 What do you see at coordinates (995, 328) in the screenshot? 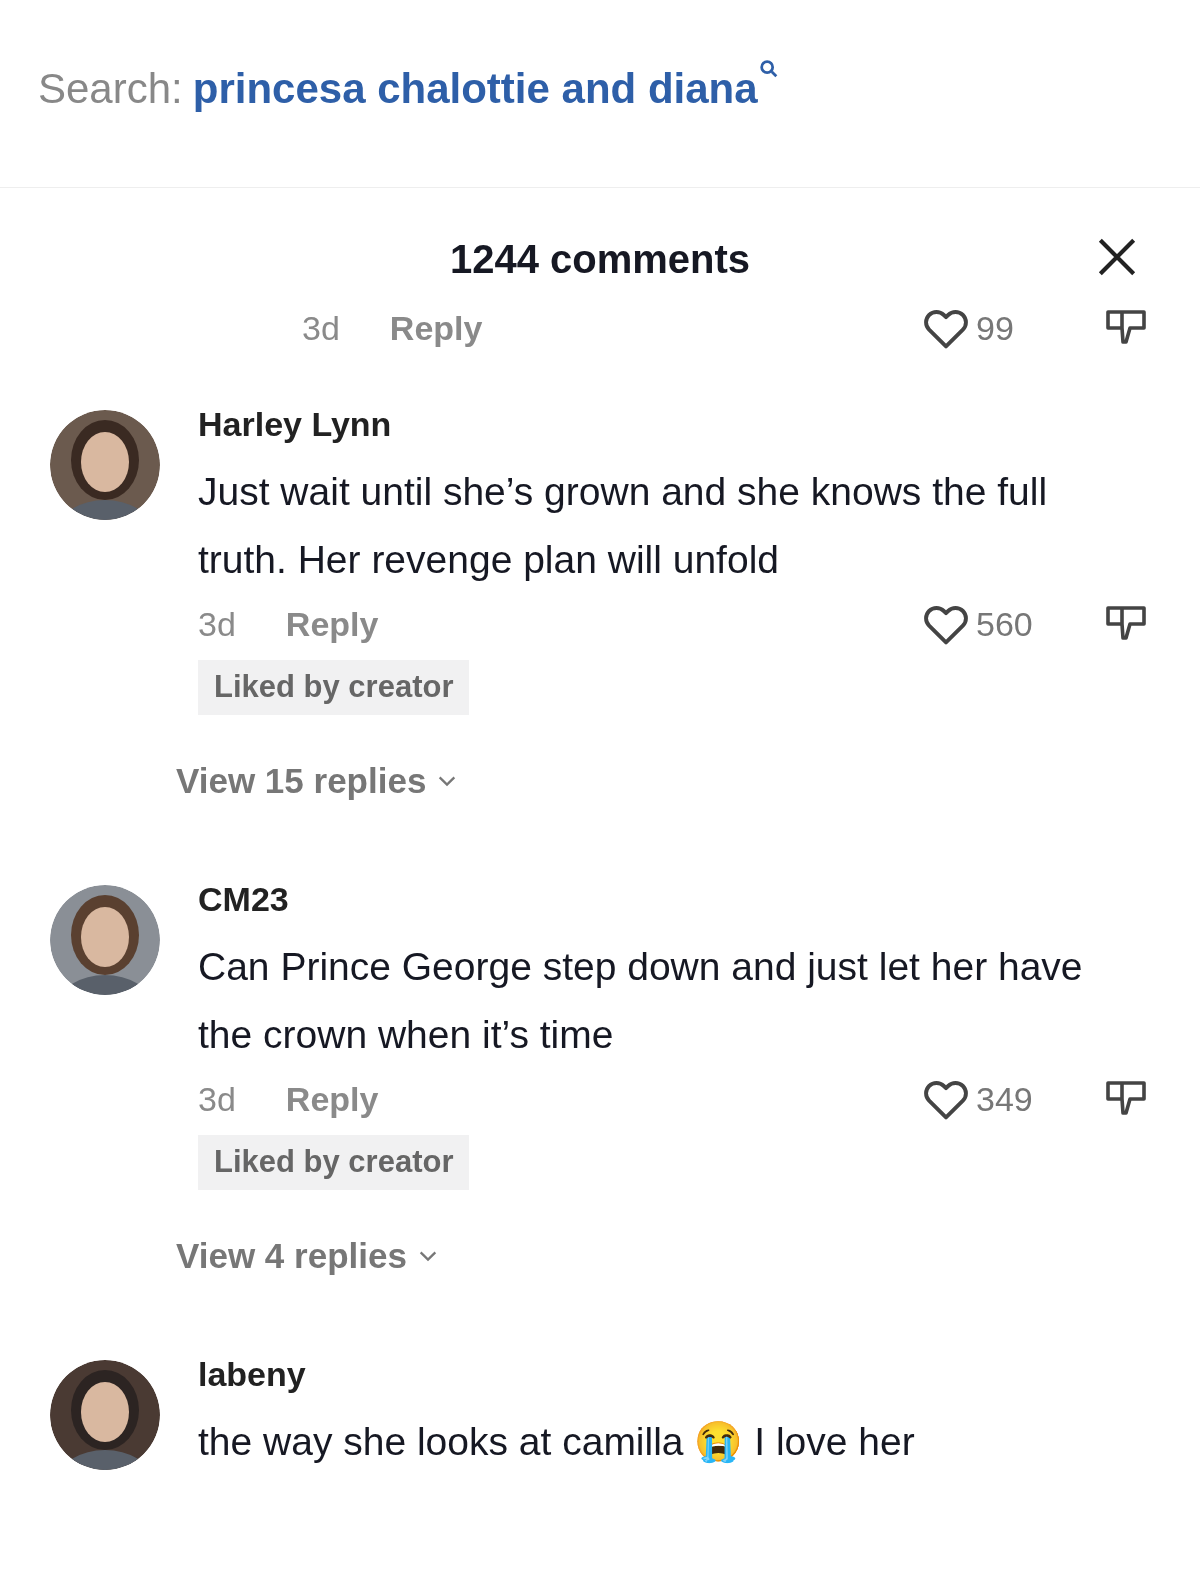
I see `like-count: 99` at bounding box center [995, 328].